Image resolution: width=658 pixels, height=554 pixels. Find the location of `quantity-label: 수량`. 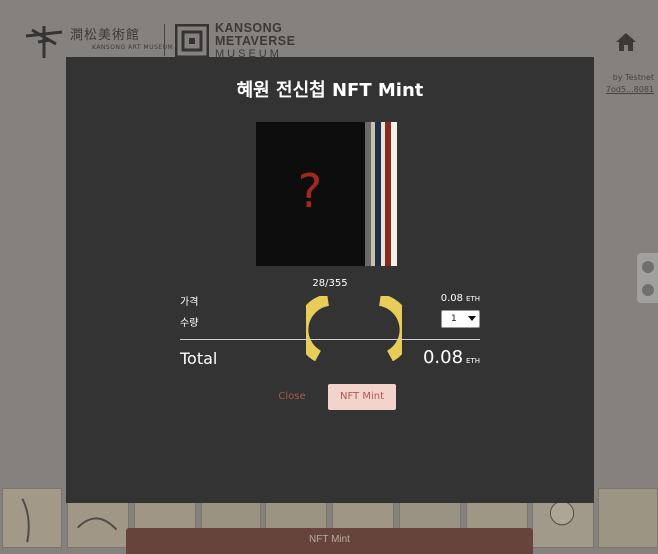

quantity-label: 수량 is located at coordinates (189, 323).